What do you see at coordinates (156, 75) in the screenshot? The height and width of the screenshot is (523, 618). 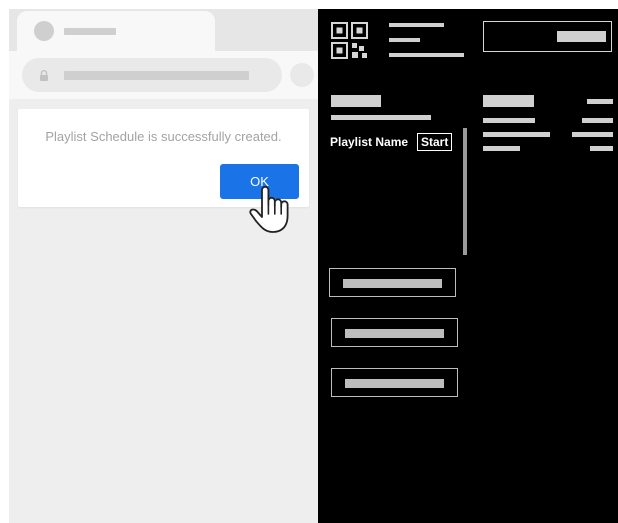 I see `url-placeholder` at bounding box center [156, 75].